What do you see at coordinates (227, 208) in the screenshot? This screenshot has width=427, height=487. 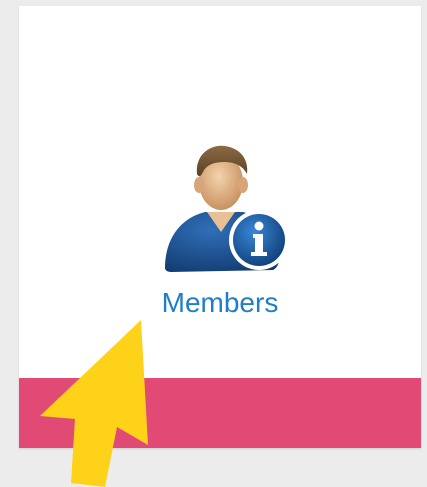 I see `member-info-icon` at bounding box center [227, 208].